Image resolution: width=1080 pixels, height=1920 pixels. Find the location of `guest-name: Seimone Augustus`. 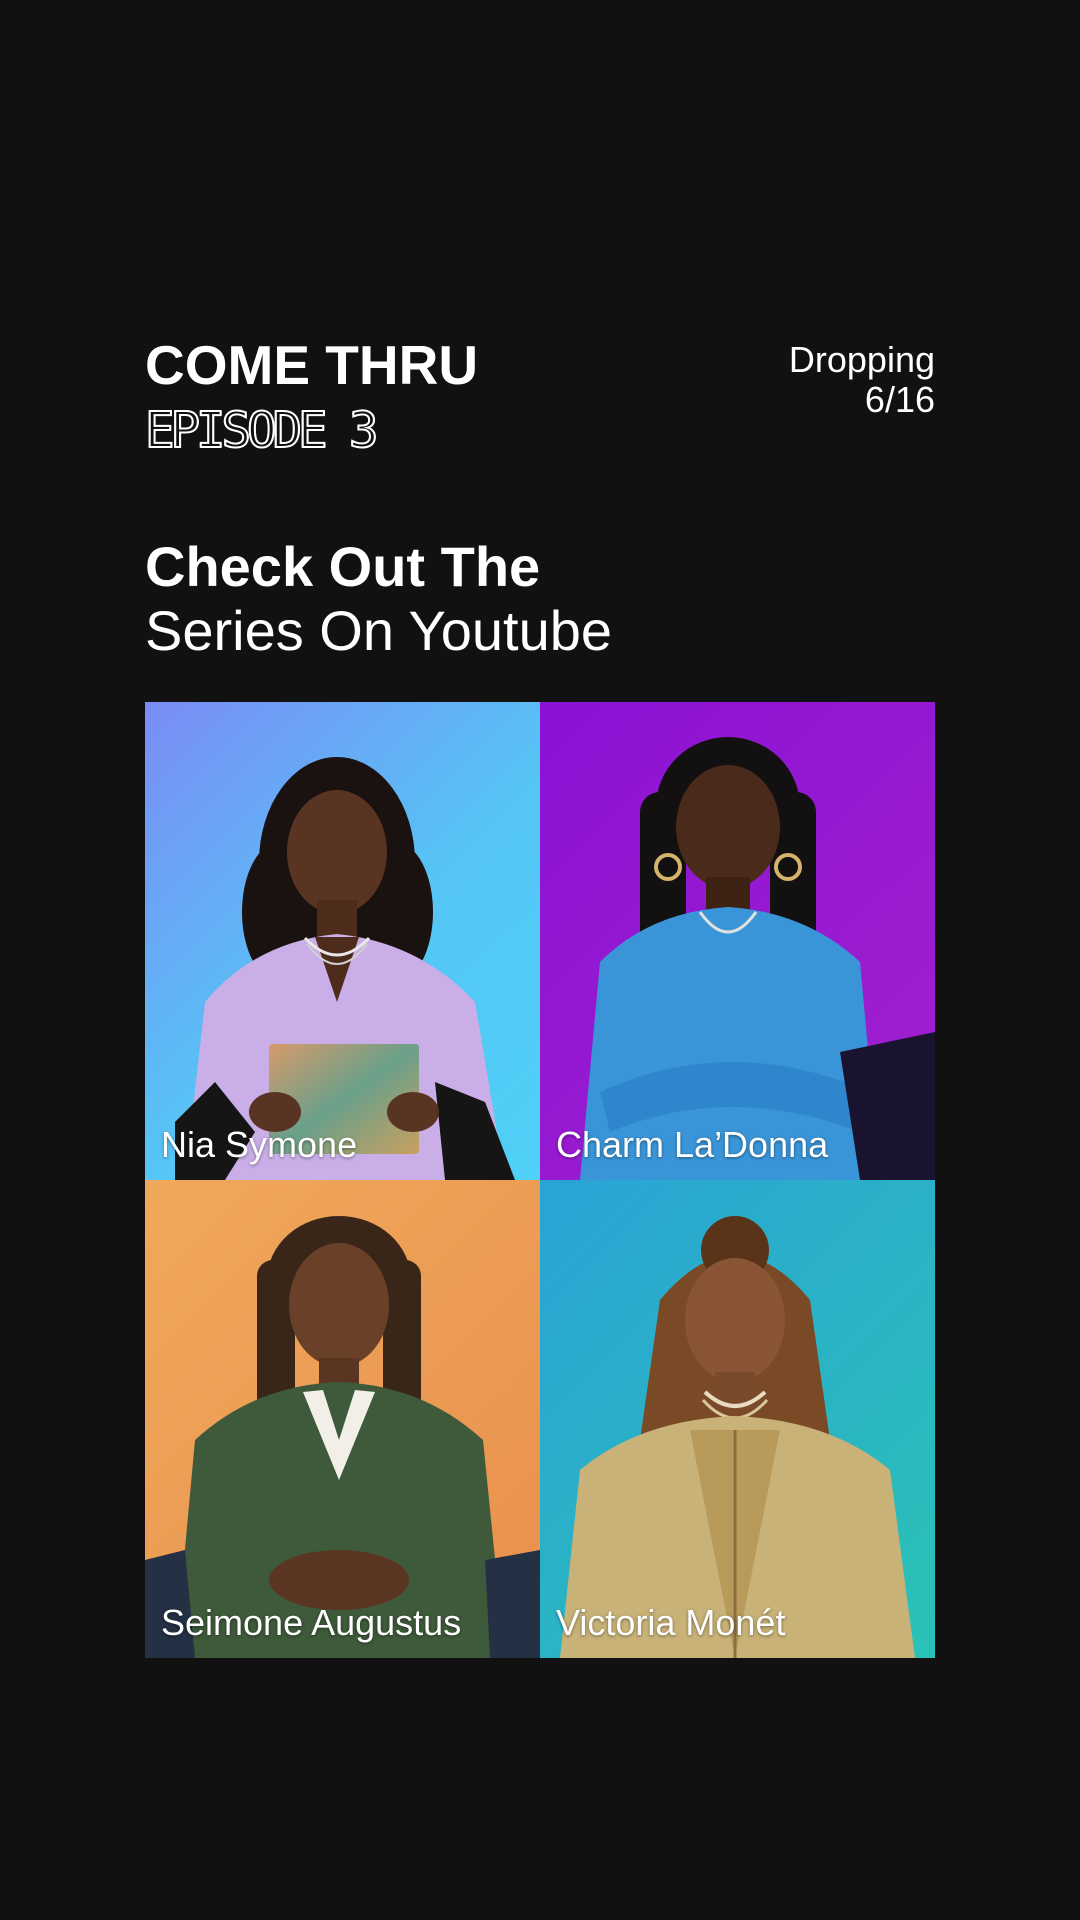

guest-name: Seimone Augustus is located at coordinates (311, 1622).